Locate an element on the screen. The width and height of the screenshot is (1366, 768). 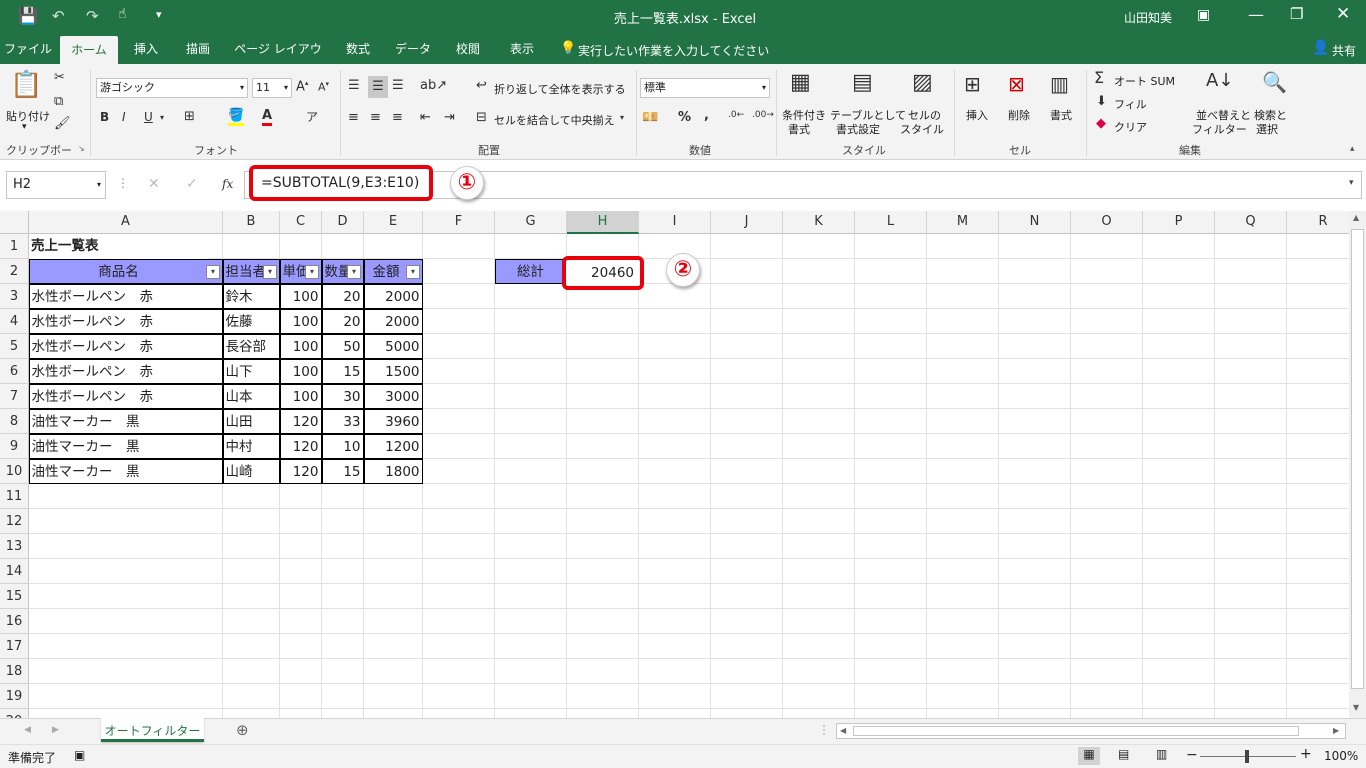
save-icon: 💾 is located at coordinates (28, 15).